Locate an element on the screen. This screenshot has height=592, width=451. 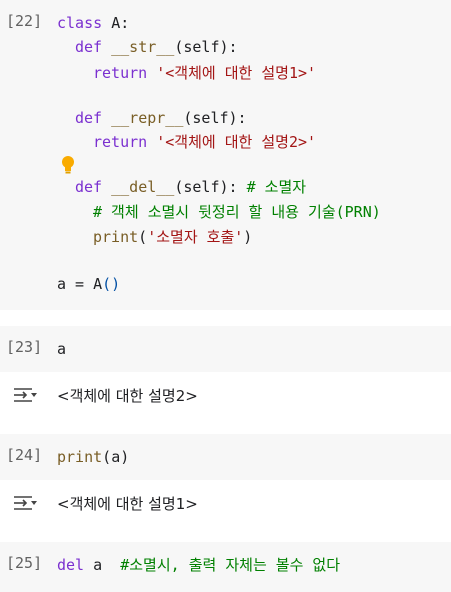
code-token: __del__ is located at coordinates (143, 187).